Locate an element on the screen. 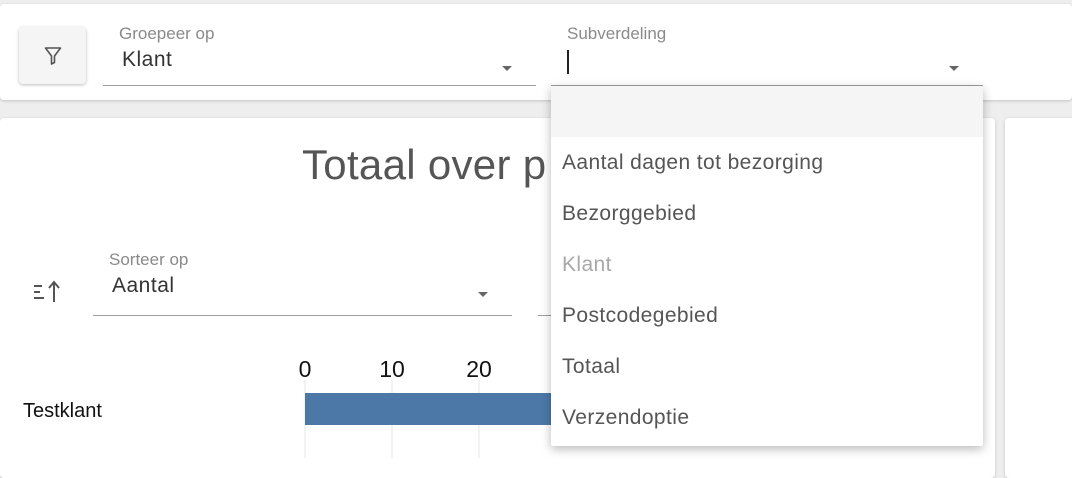 The width and height of the screenshot is (1072, 478). dropdown-option: Aantal dagen tot bezorging is located at coordinates (767, 162).